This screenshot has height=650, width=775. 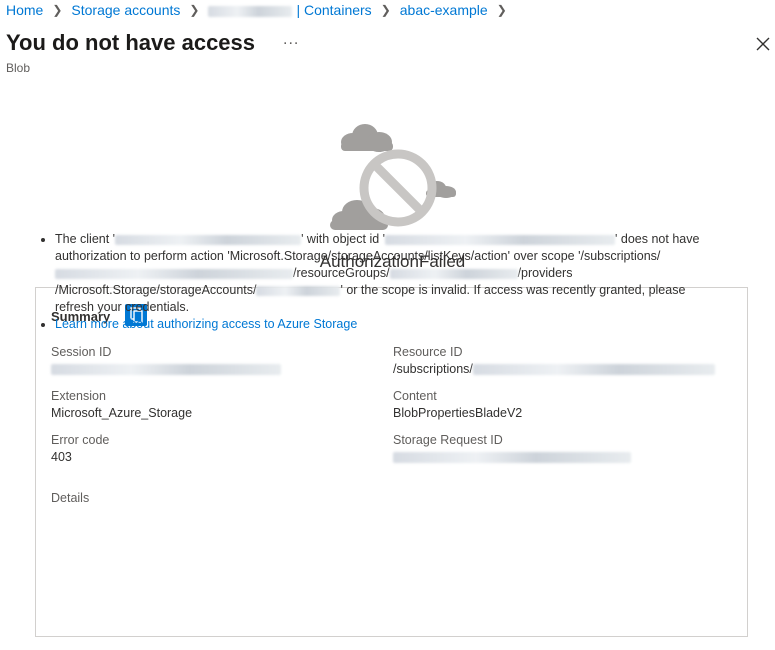 What do you see at coordinates (393, 177) in the screenshot?
I see `no-access-illustration-icon` at bounding box center [393, 177].